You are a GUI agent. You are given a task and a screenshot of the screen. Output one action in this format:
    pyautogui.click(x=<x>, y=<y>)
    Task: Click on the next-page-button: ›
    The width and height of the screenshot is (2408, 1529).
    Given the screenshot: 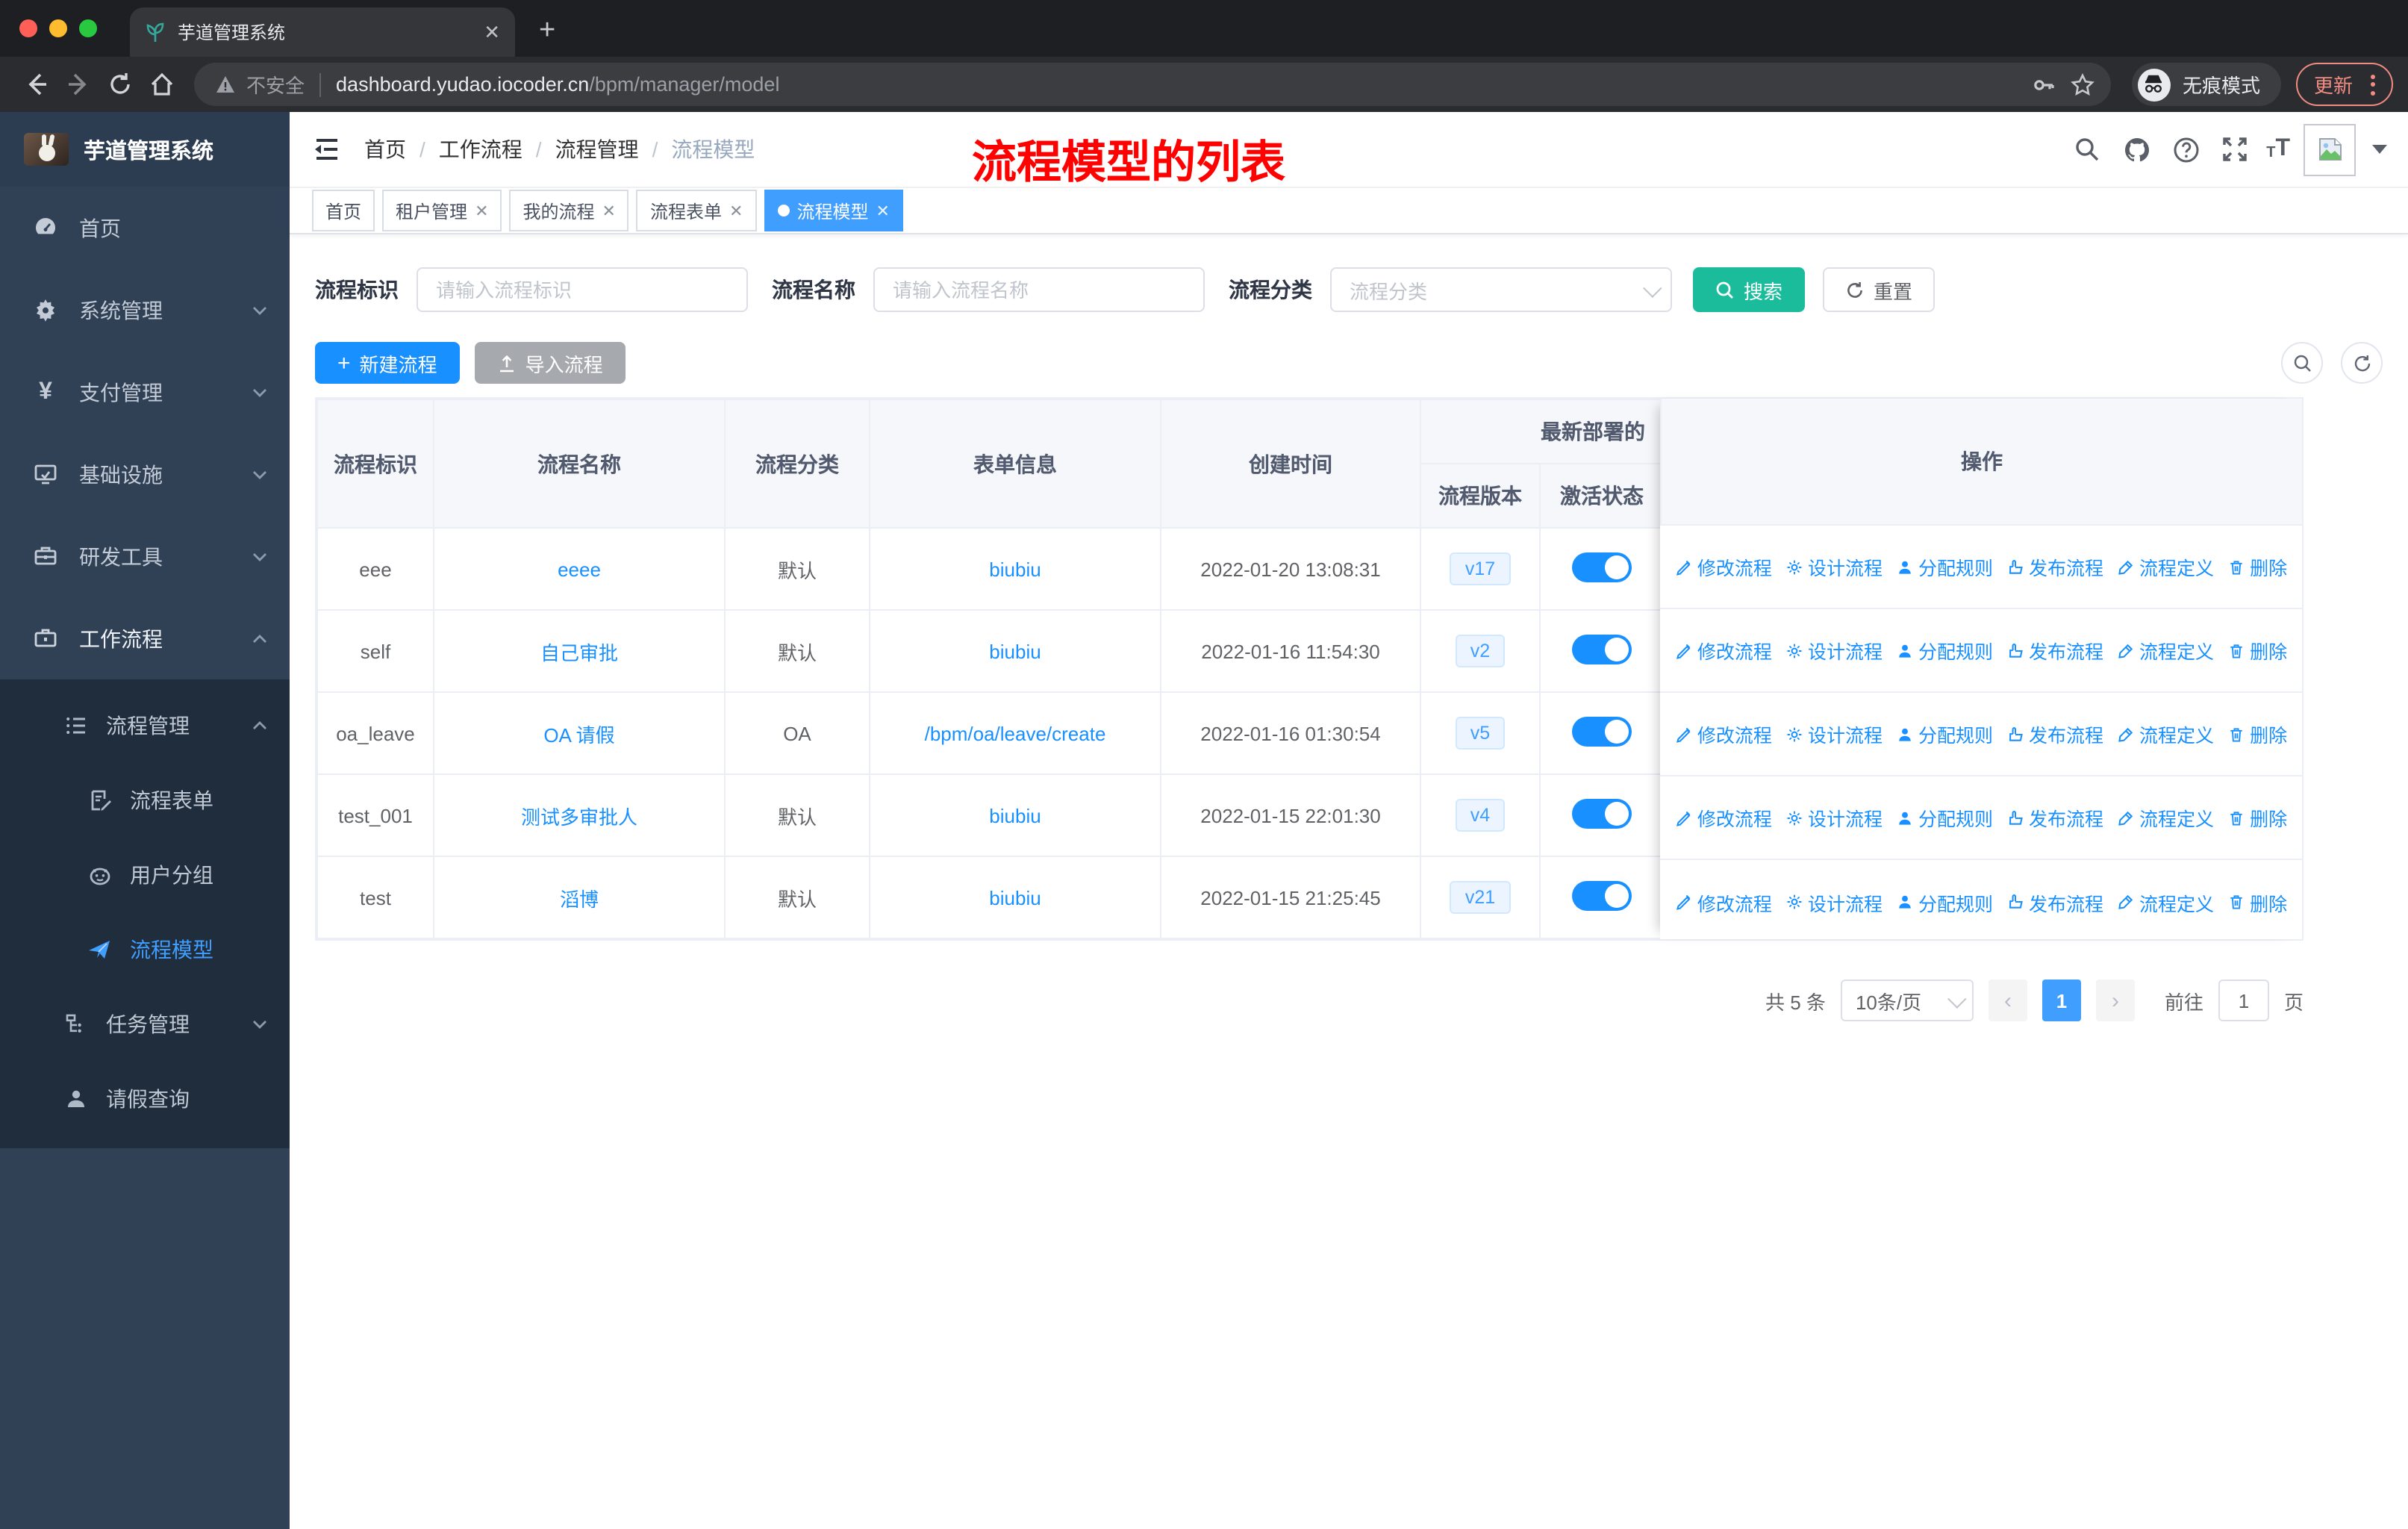 What is the action you would take?
    pyautogui.click(x=2115, y=1000)
    